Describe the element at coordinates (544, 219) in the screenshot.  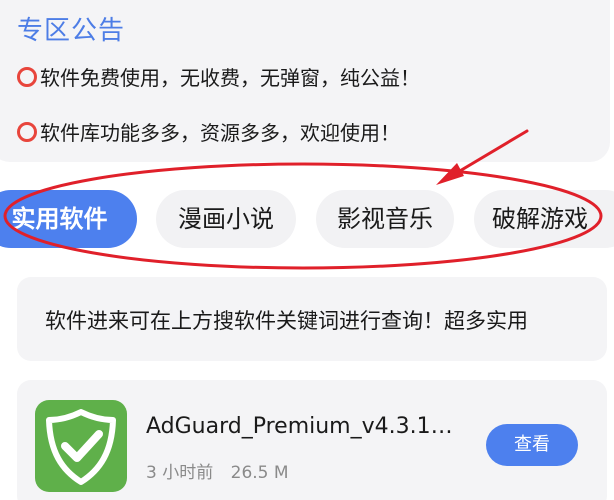
I see `tab-cracked-games: 破解游戏` at that location.